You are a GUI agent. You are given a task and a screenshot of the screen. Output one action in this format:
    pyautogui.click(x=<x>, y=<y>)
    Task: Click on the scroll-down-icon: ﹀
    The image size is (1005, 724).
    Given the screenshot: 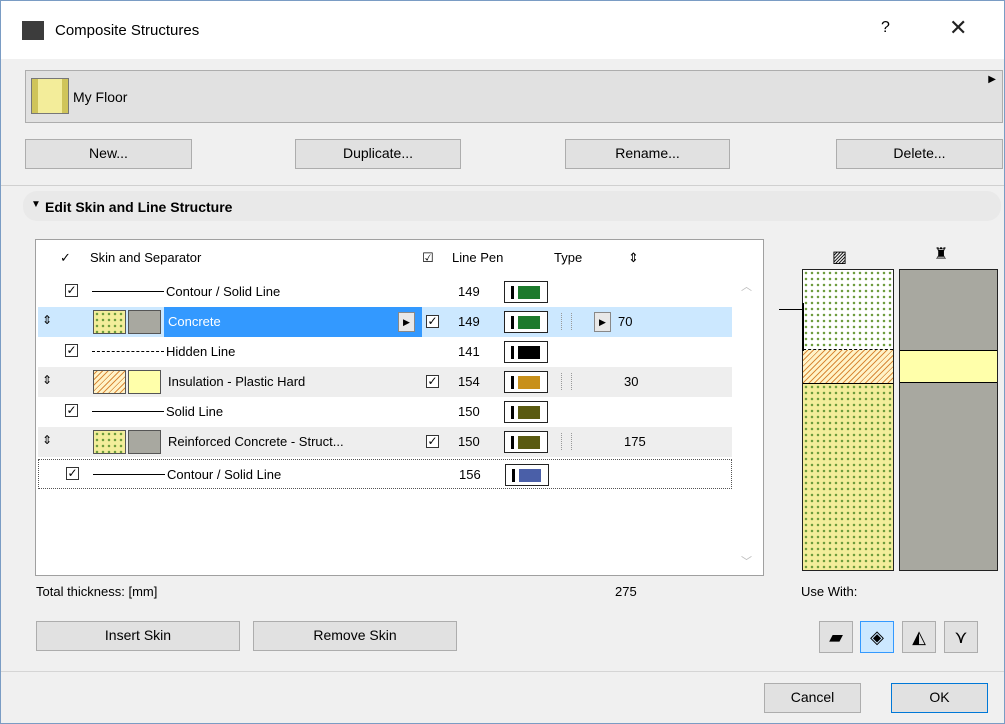 What is the action you would take?
    pyautogui.click(x=746, y=561)
    